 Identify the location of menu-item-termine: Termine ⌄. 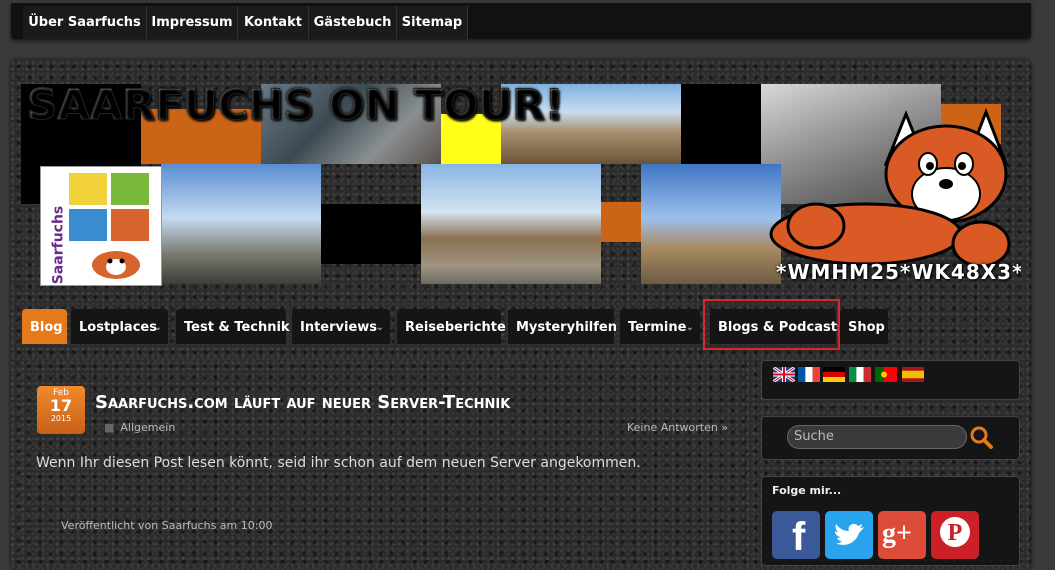
(660, 326).